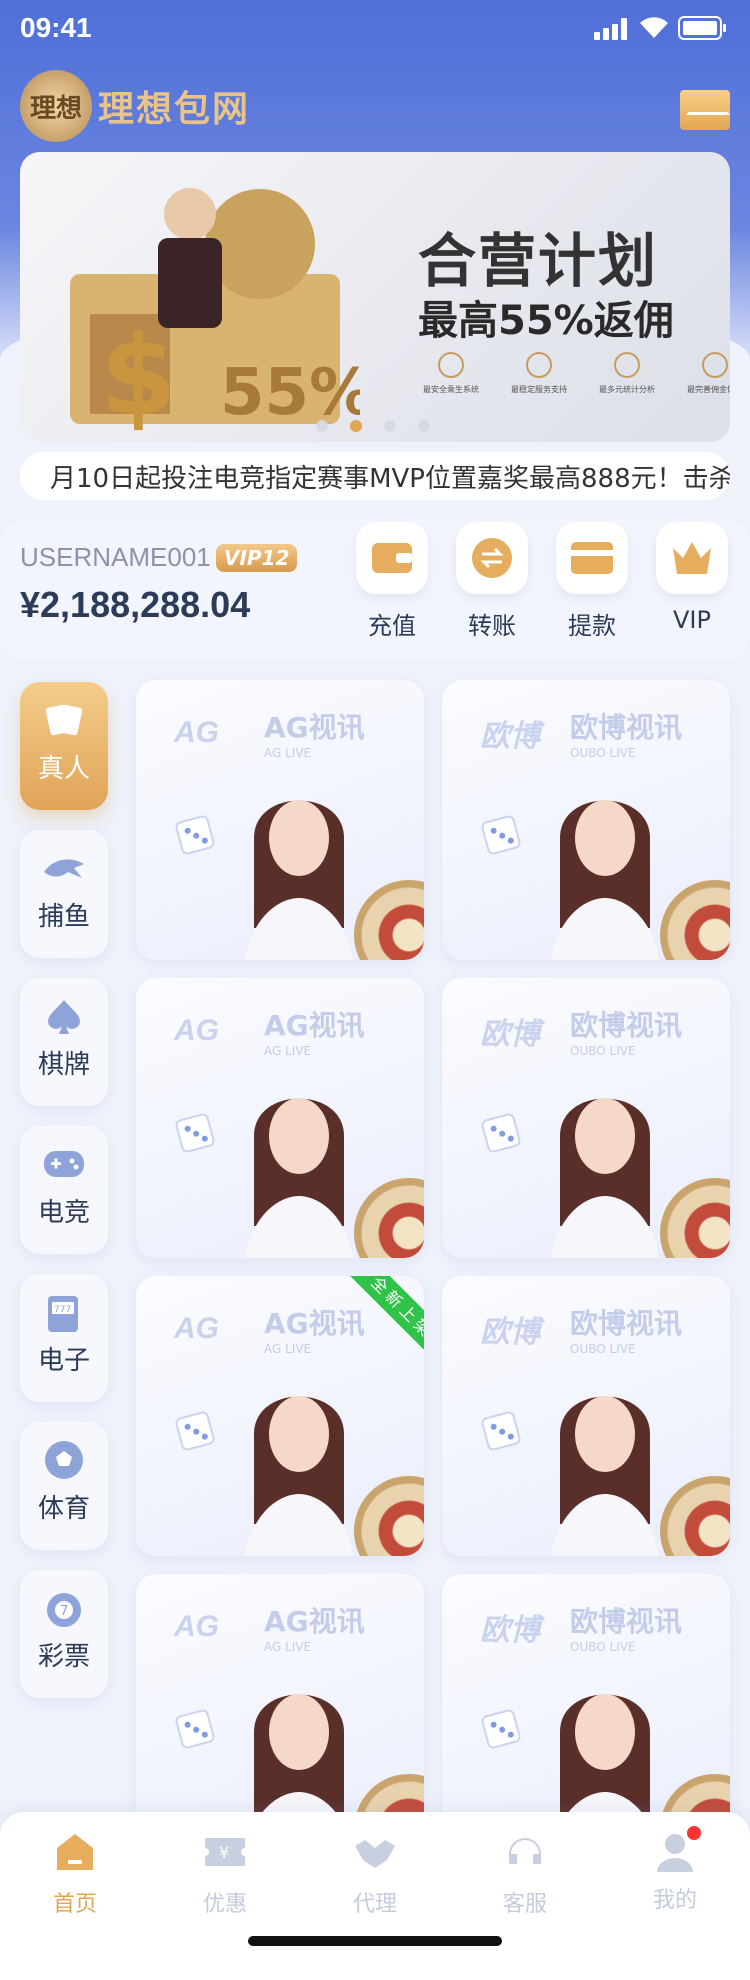 The height and width of the screenshot is (1980, 750). Describe the element at coordinates (63, 1065) in the screenshot. I see `category-label: 棋牌` at that location.